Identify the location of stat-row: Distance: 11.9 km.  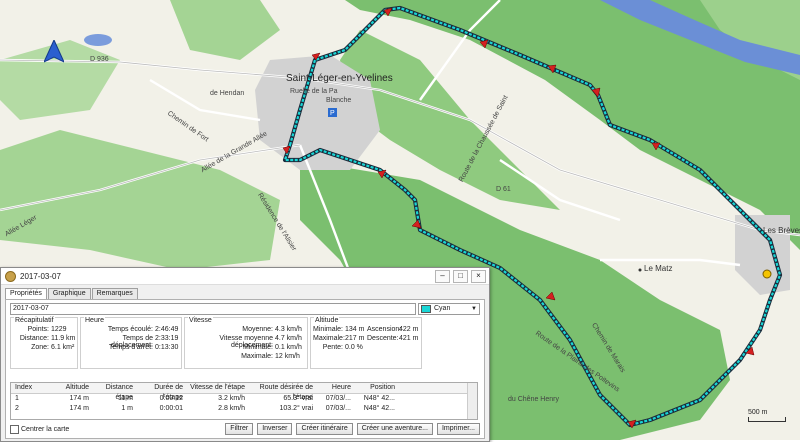
(44, 338).